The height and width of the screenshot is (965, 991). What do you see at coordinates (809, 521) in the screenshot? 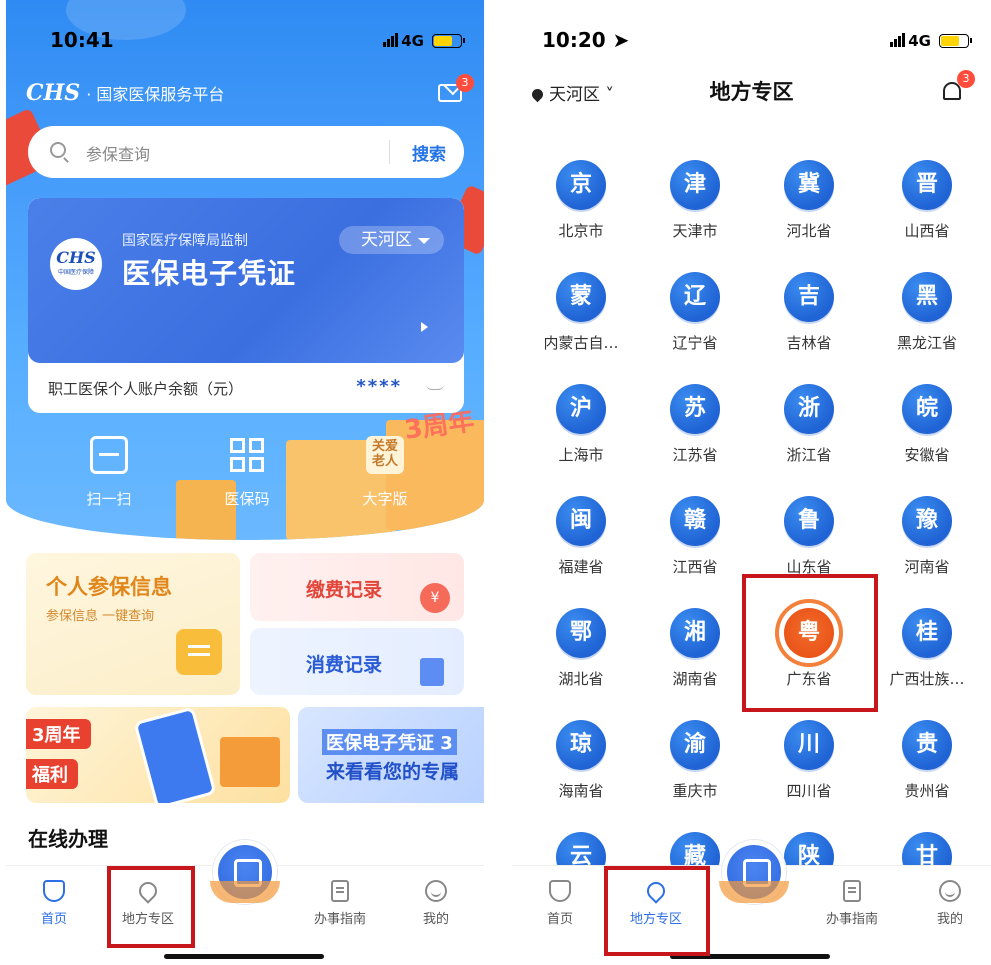
I see `province-emblem-icon: 鲁` at bounding box center [809, 521].